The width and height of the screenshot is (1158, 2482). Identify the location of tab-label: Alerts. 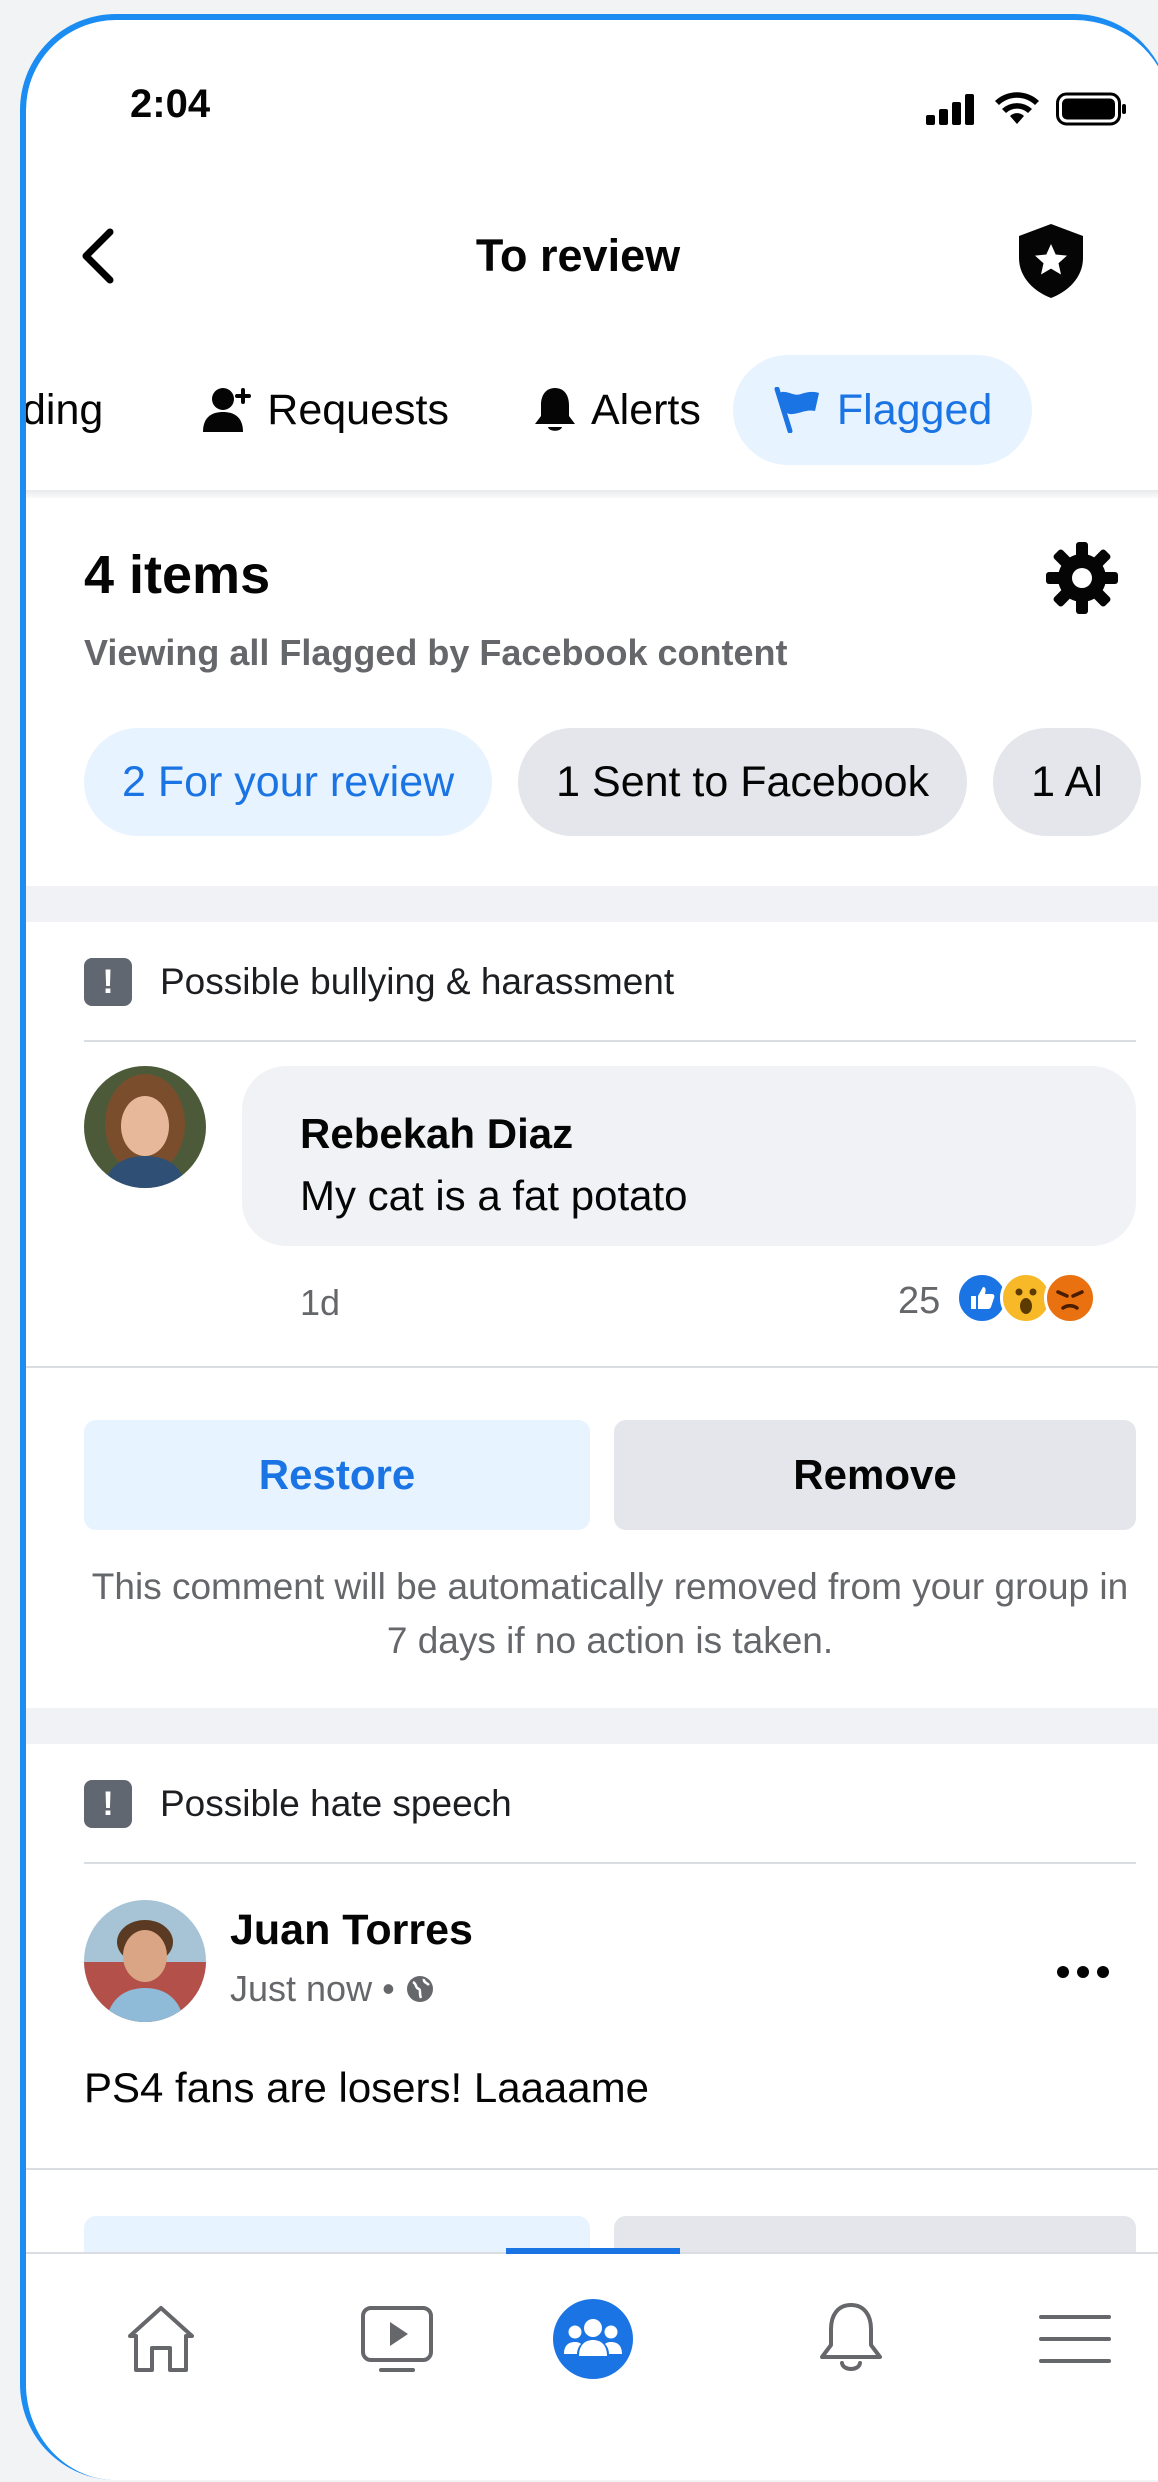
(645, 409).